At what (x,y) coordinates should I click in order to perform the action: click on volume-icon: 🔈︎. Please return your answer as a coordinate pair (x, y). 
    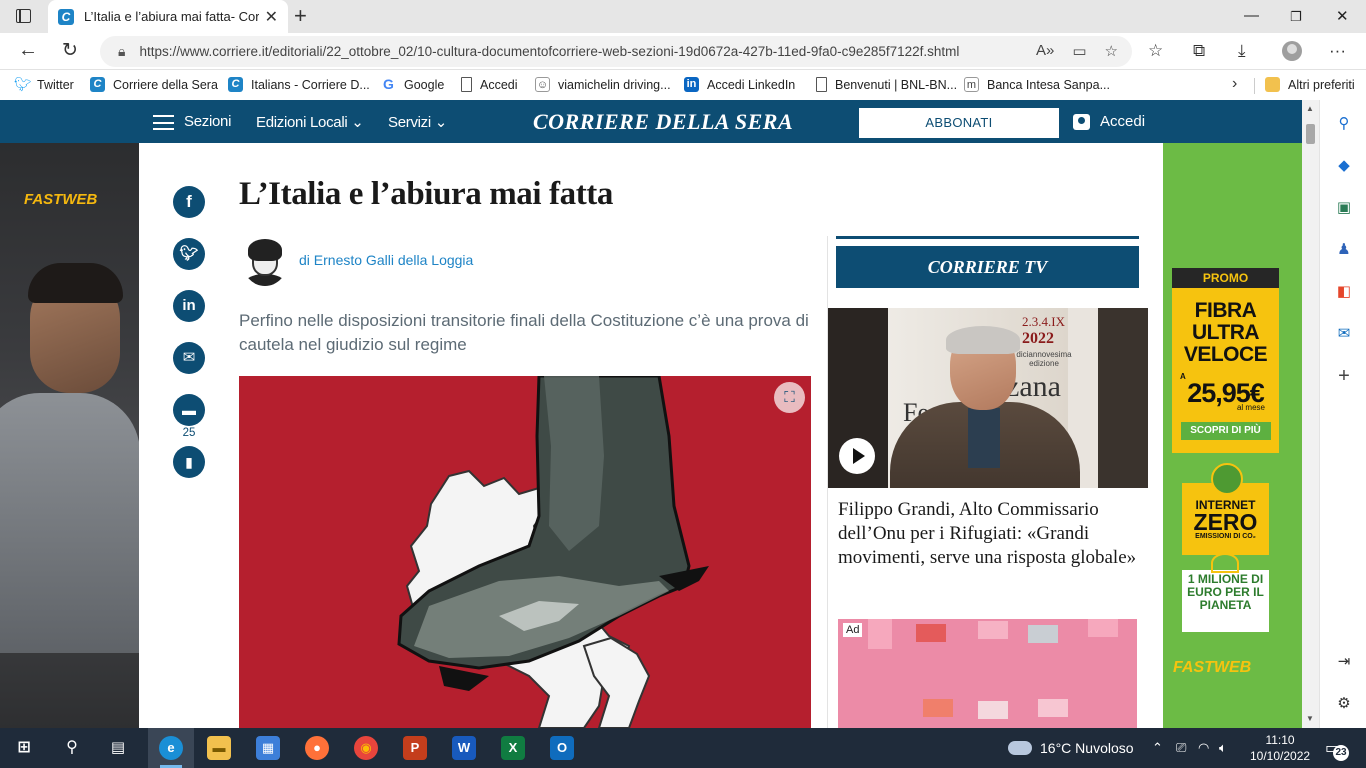
    Looking at the image, I should click on (1223, 748).